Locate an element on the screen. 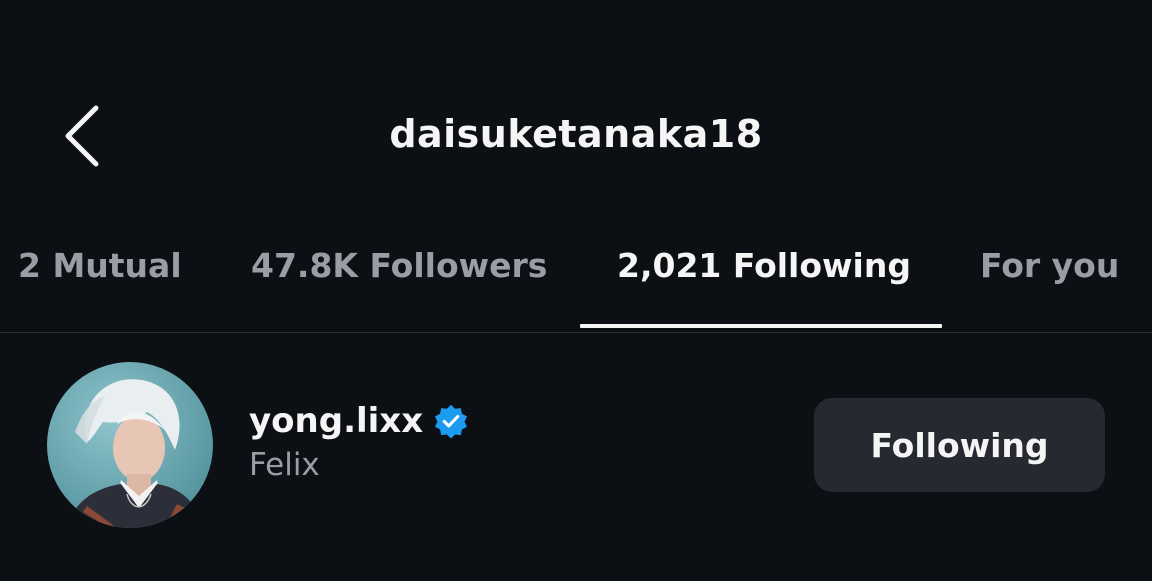 The width and height of the screenshot is (1152, 581). username-line: yong.lixx is located at coordinates (359, 421).